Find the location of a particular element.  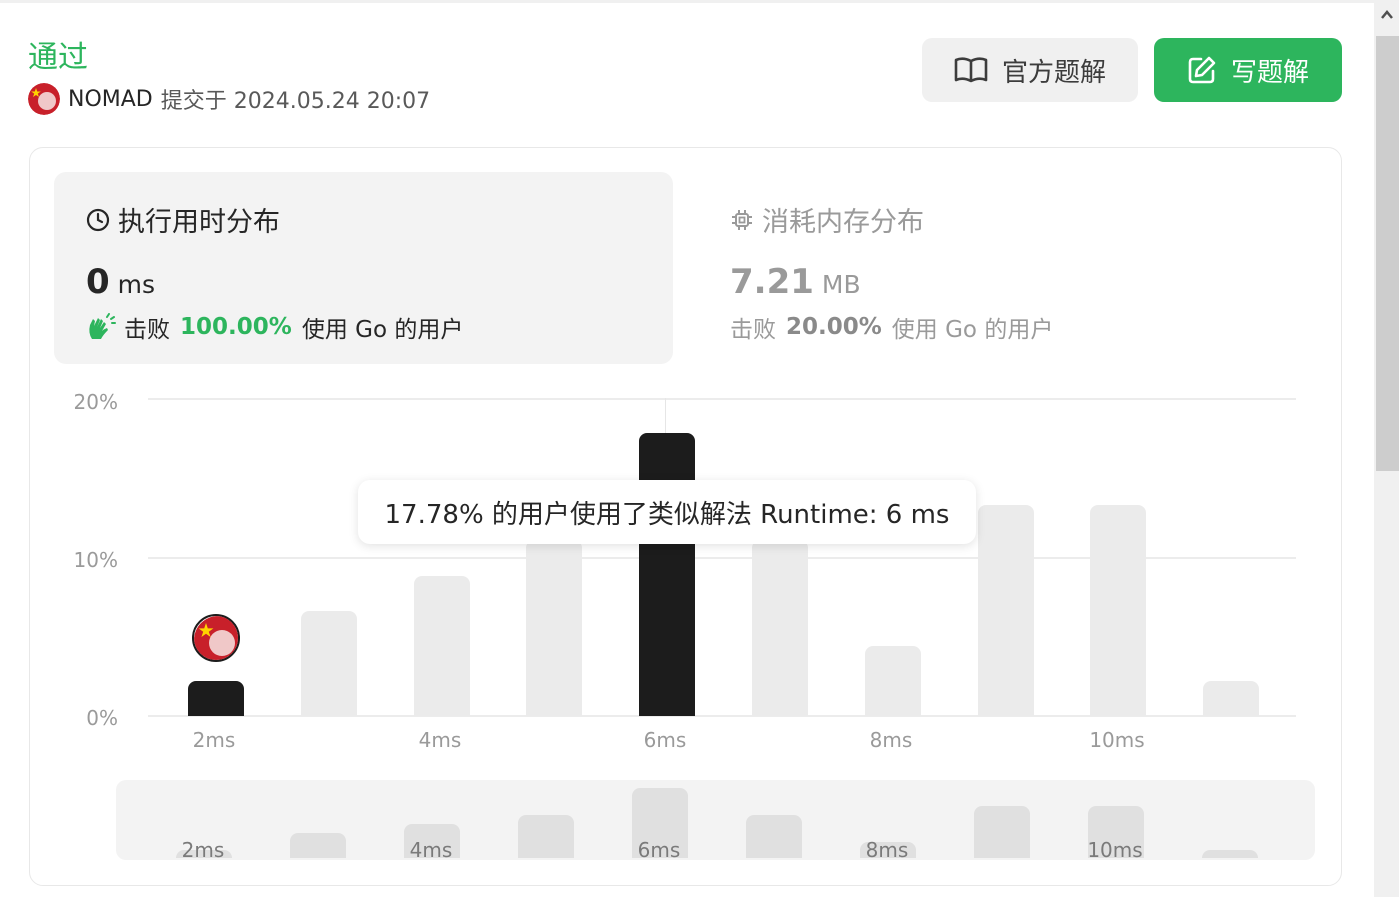

user-avatar is located at coordinates (44, 99).